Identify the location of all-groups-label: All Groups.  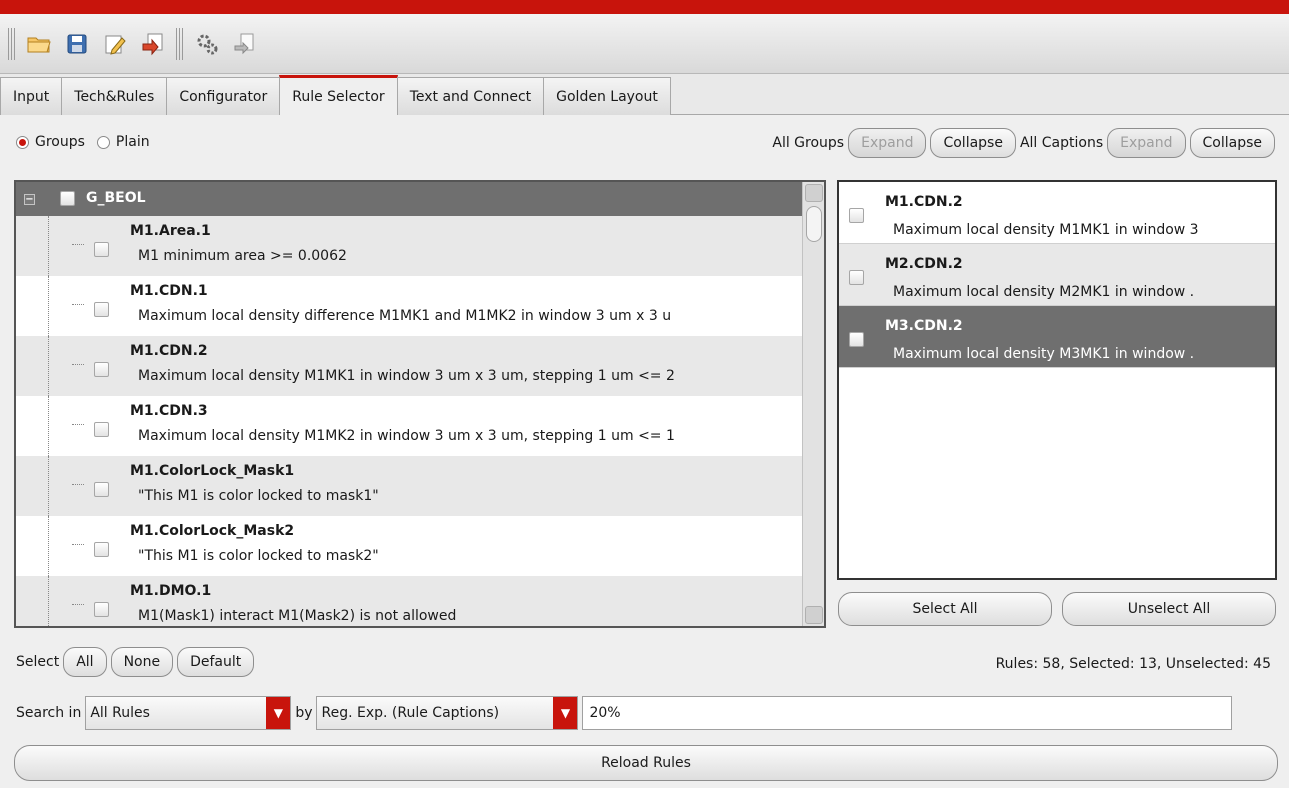
(808, 143).